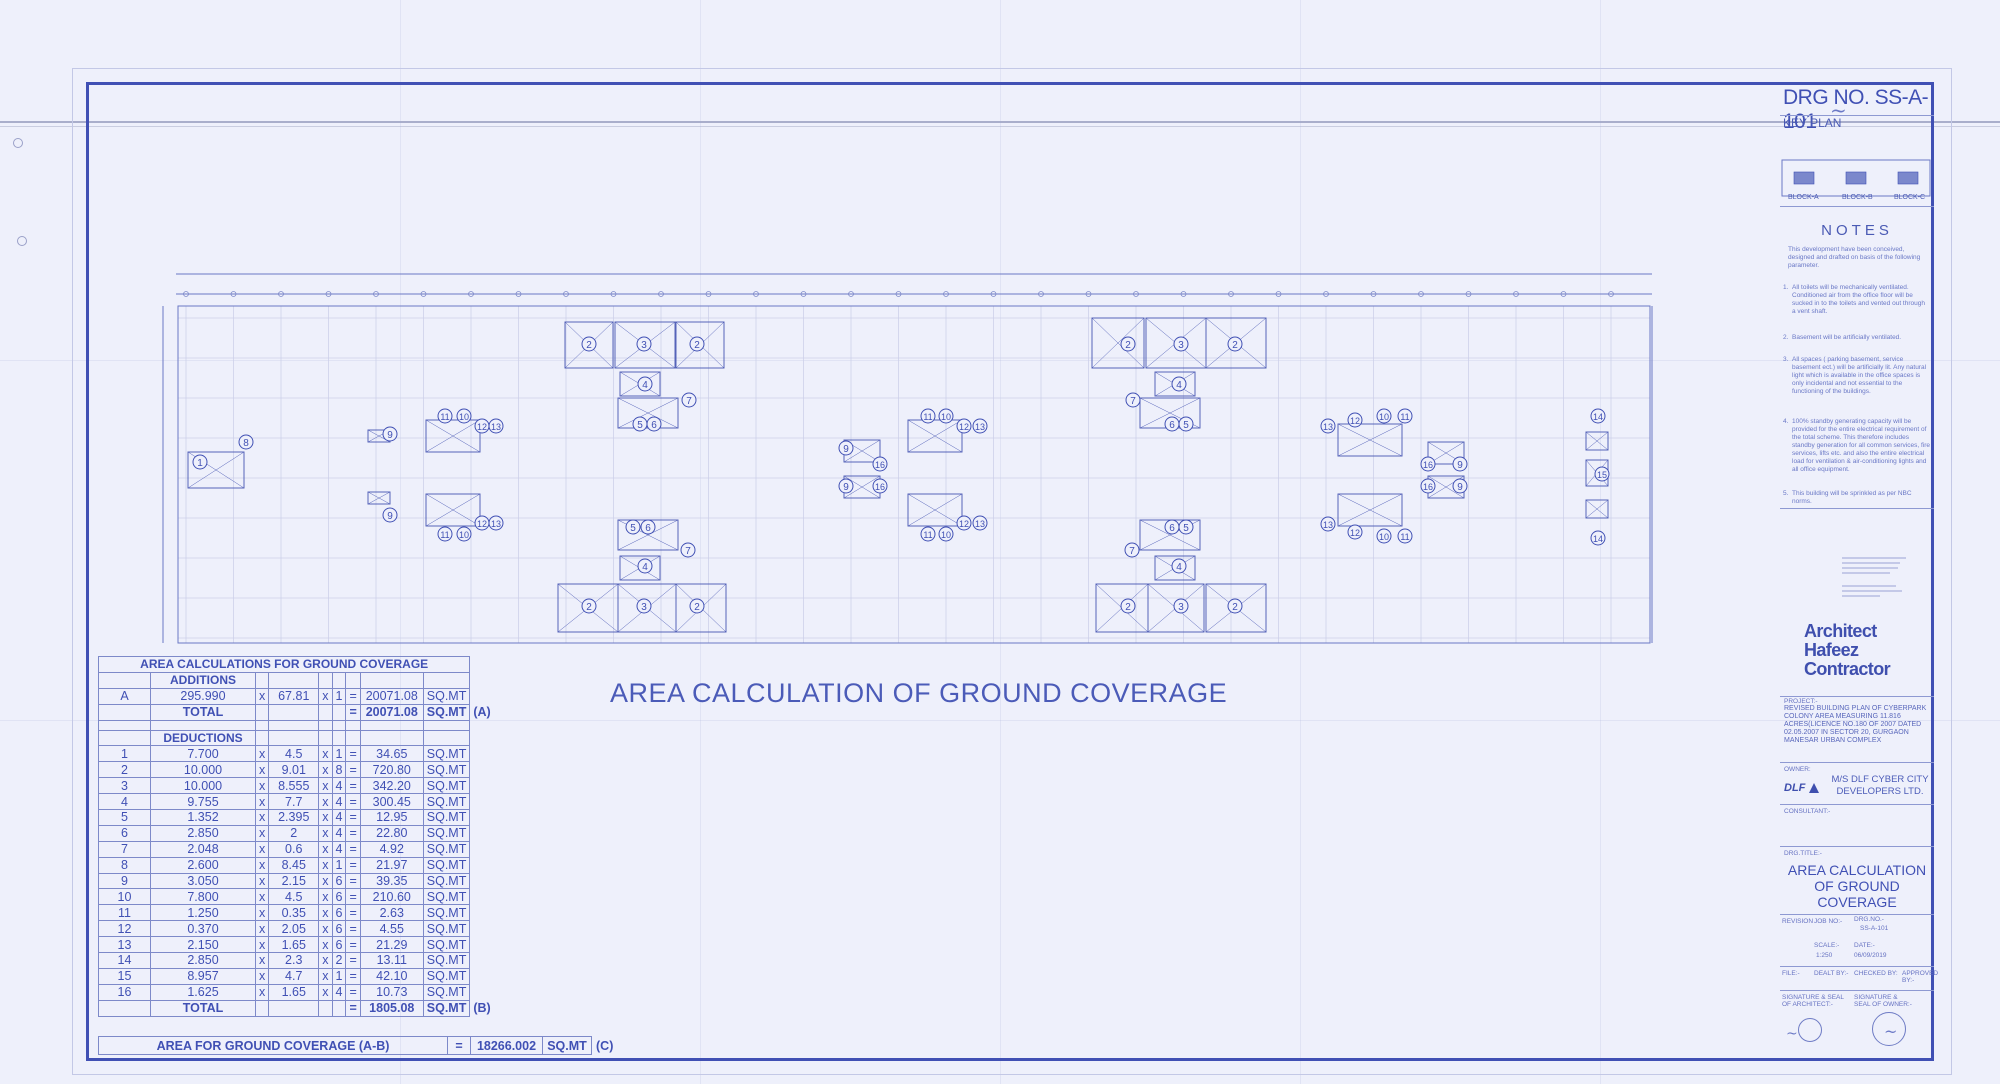  I want to click on project-label: PROJECT:-, so click(1801, 701).